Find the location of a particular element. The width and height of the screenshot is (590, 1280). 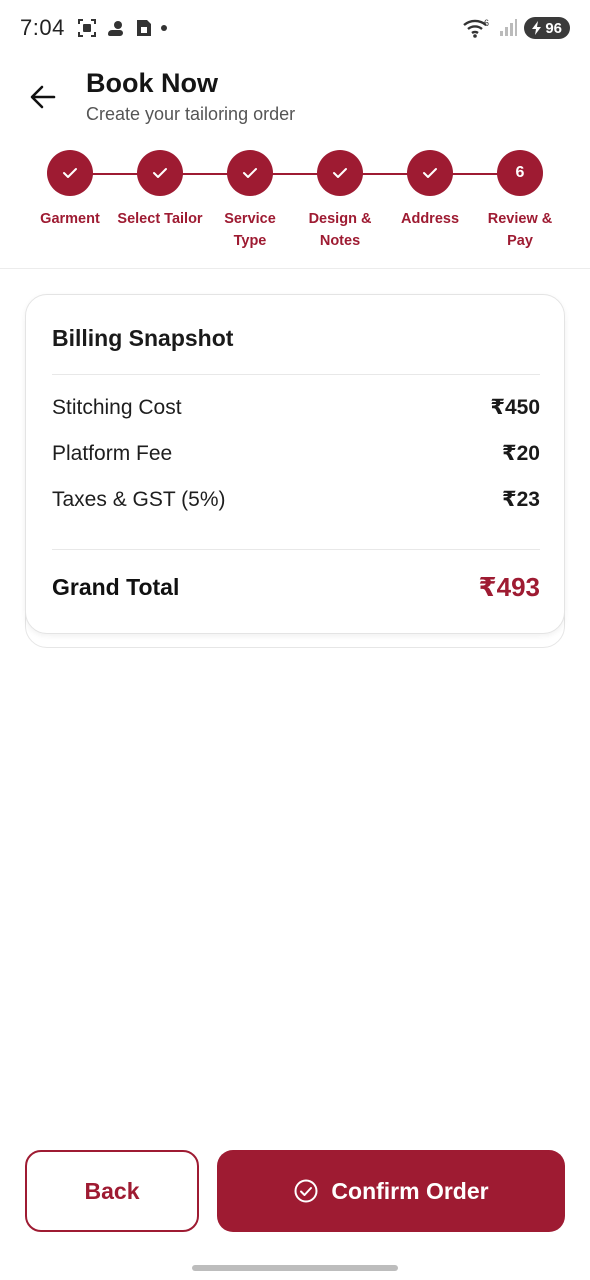

wifi-icon: 6 is located at coordinates (476, 28).